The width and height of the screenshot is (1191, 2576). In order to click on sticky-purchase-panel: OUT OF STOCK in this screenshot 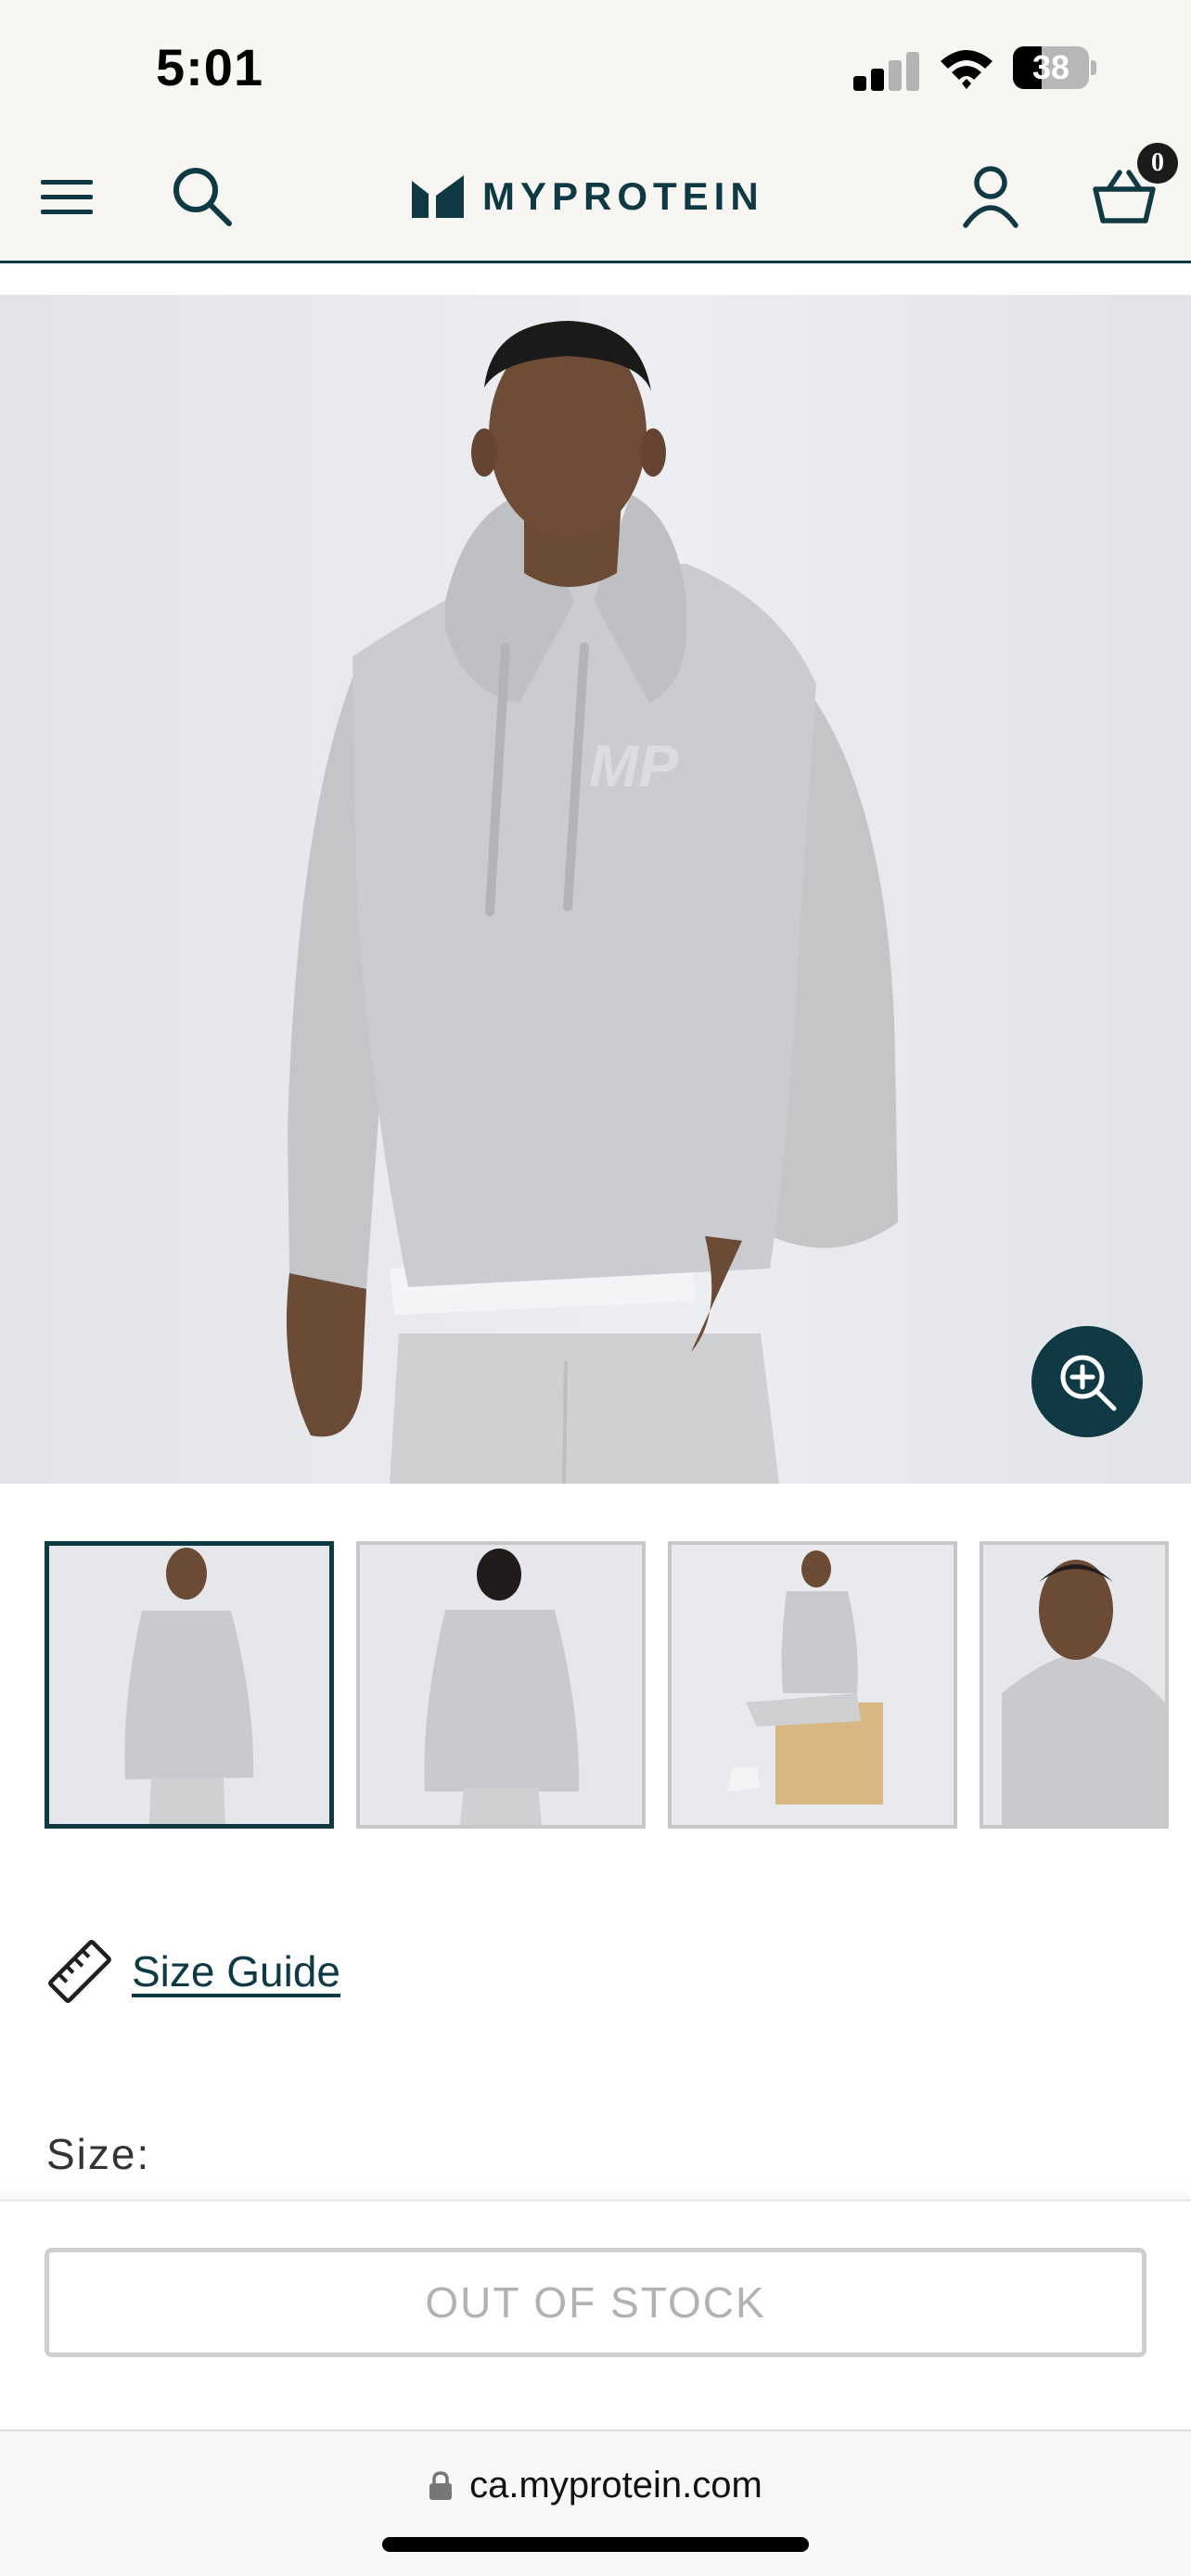, I will do `click(595, 2314)`.